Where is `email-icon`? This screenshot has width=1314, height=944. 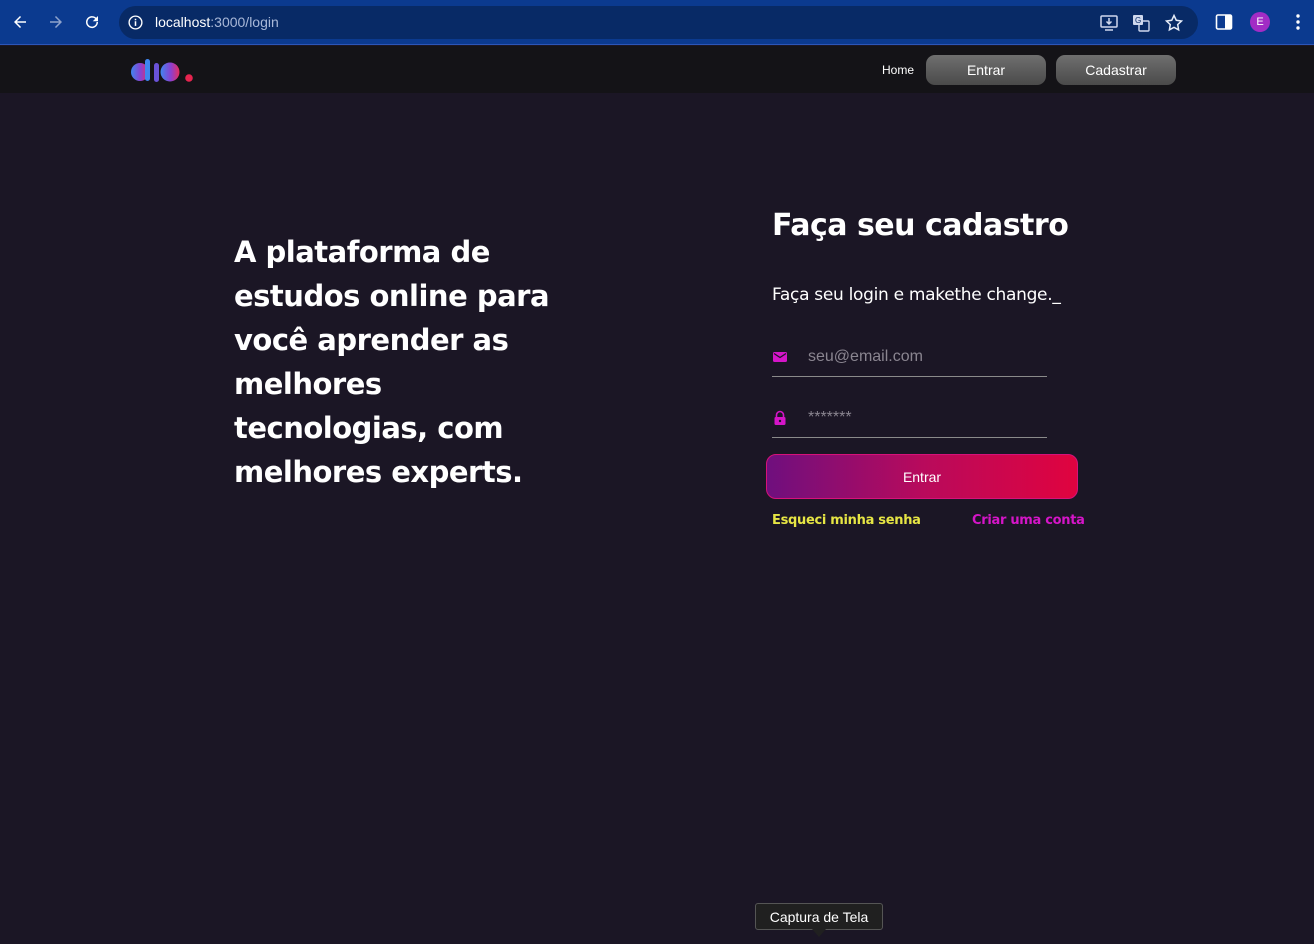 email-icon is located at coordinates (780, 357).